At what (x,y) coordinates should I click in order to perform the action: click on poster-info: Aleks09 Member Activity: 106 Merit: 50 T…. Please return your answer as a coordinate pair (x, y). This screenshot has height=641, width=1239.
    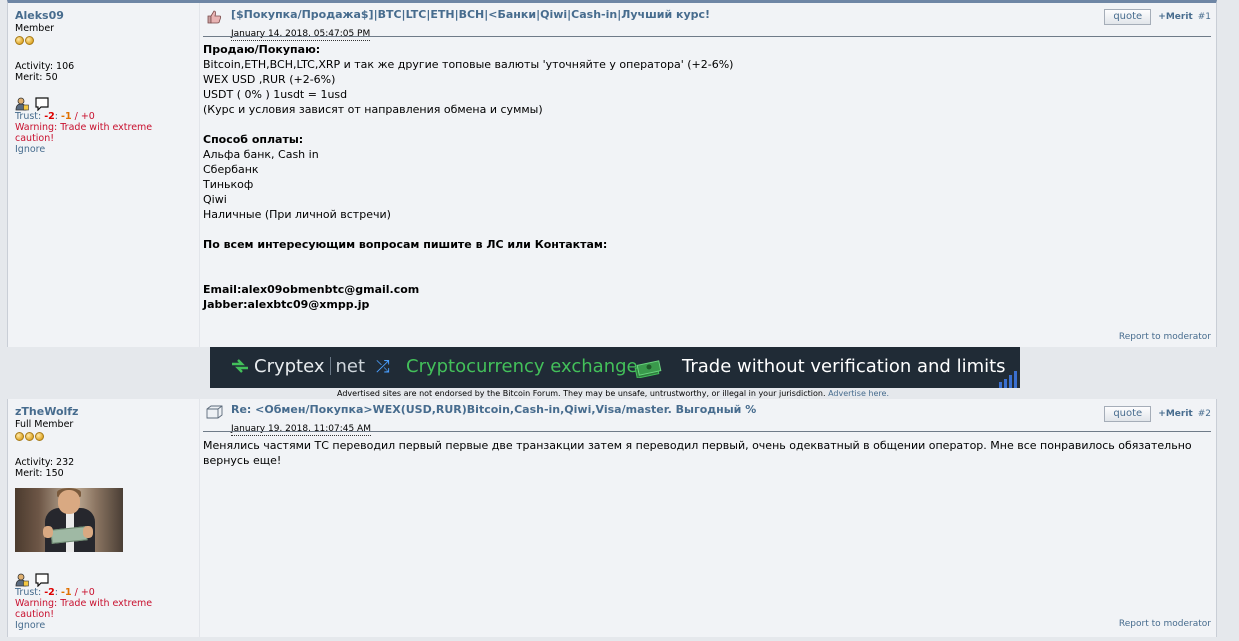
    Looking at the image, I should click on (102, 82).